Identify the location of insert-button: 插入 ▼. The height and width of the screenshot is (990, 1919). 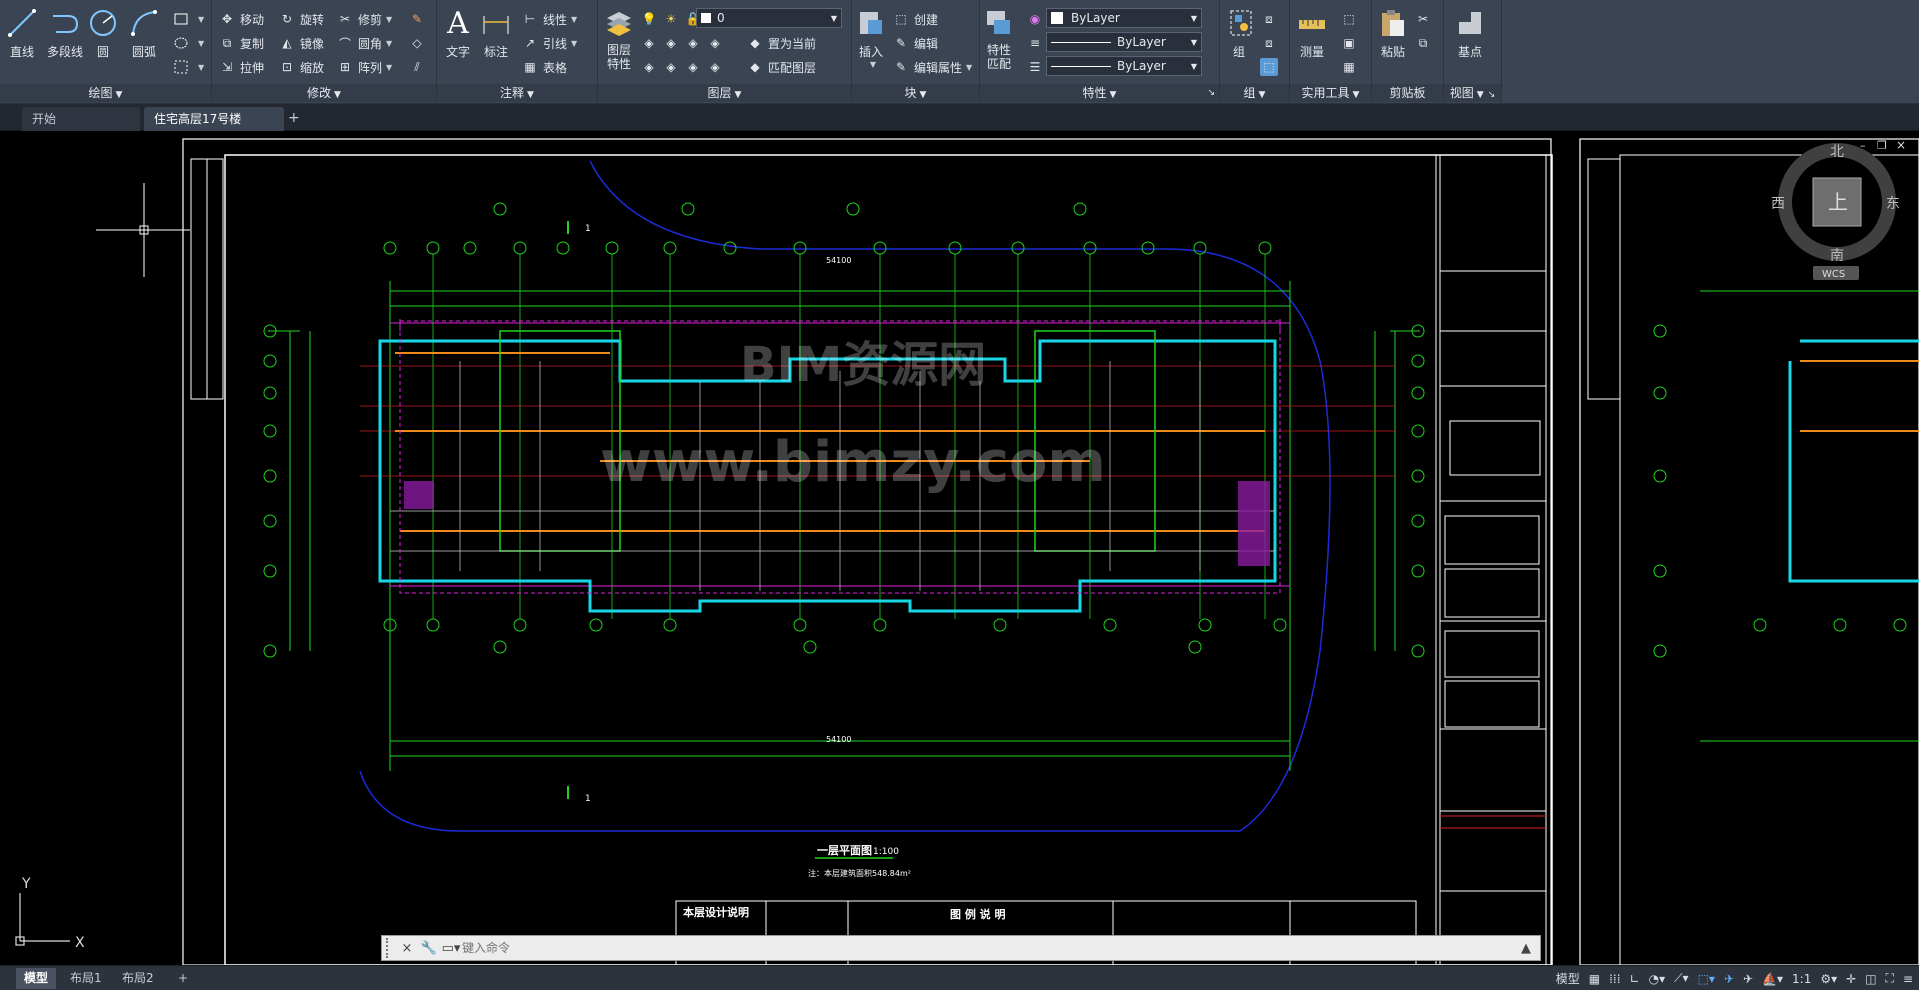
(871, 37).